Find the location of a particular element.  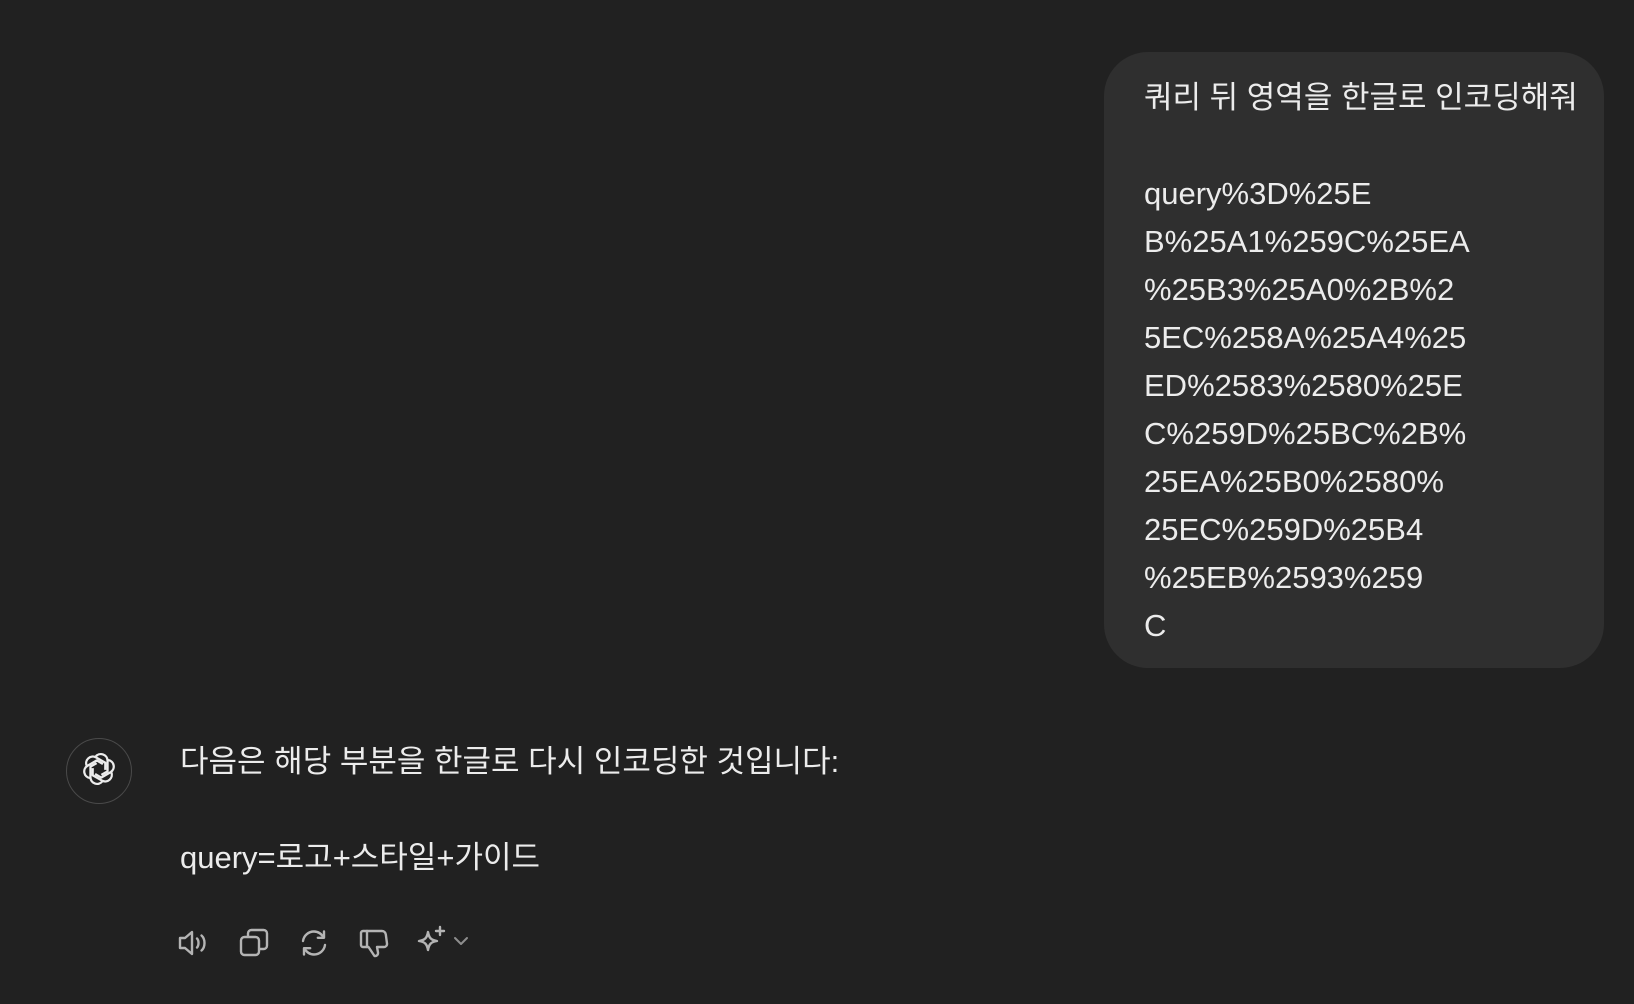

chevron-down-icon is located at coordinates (461, 943).